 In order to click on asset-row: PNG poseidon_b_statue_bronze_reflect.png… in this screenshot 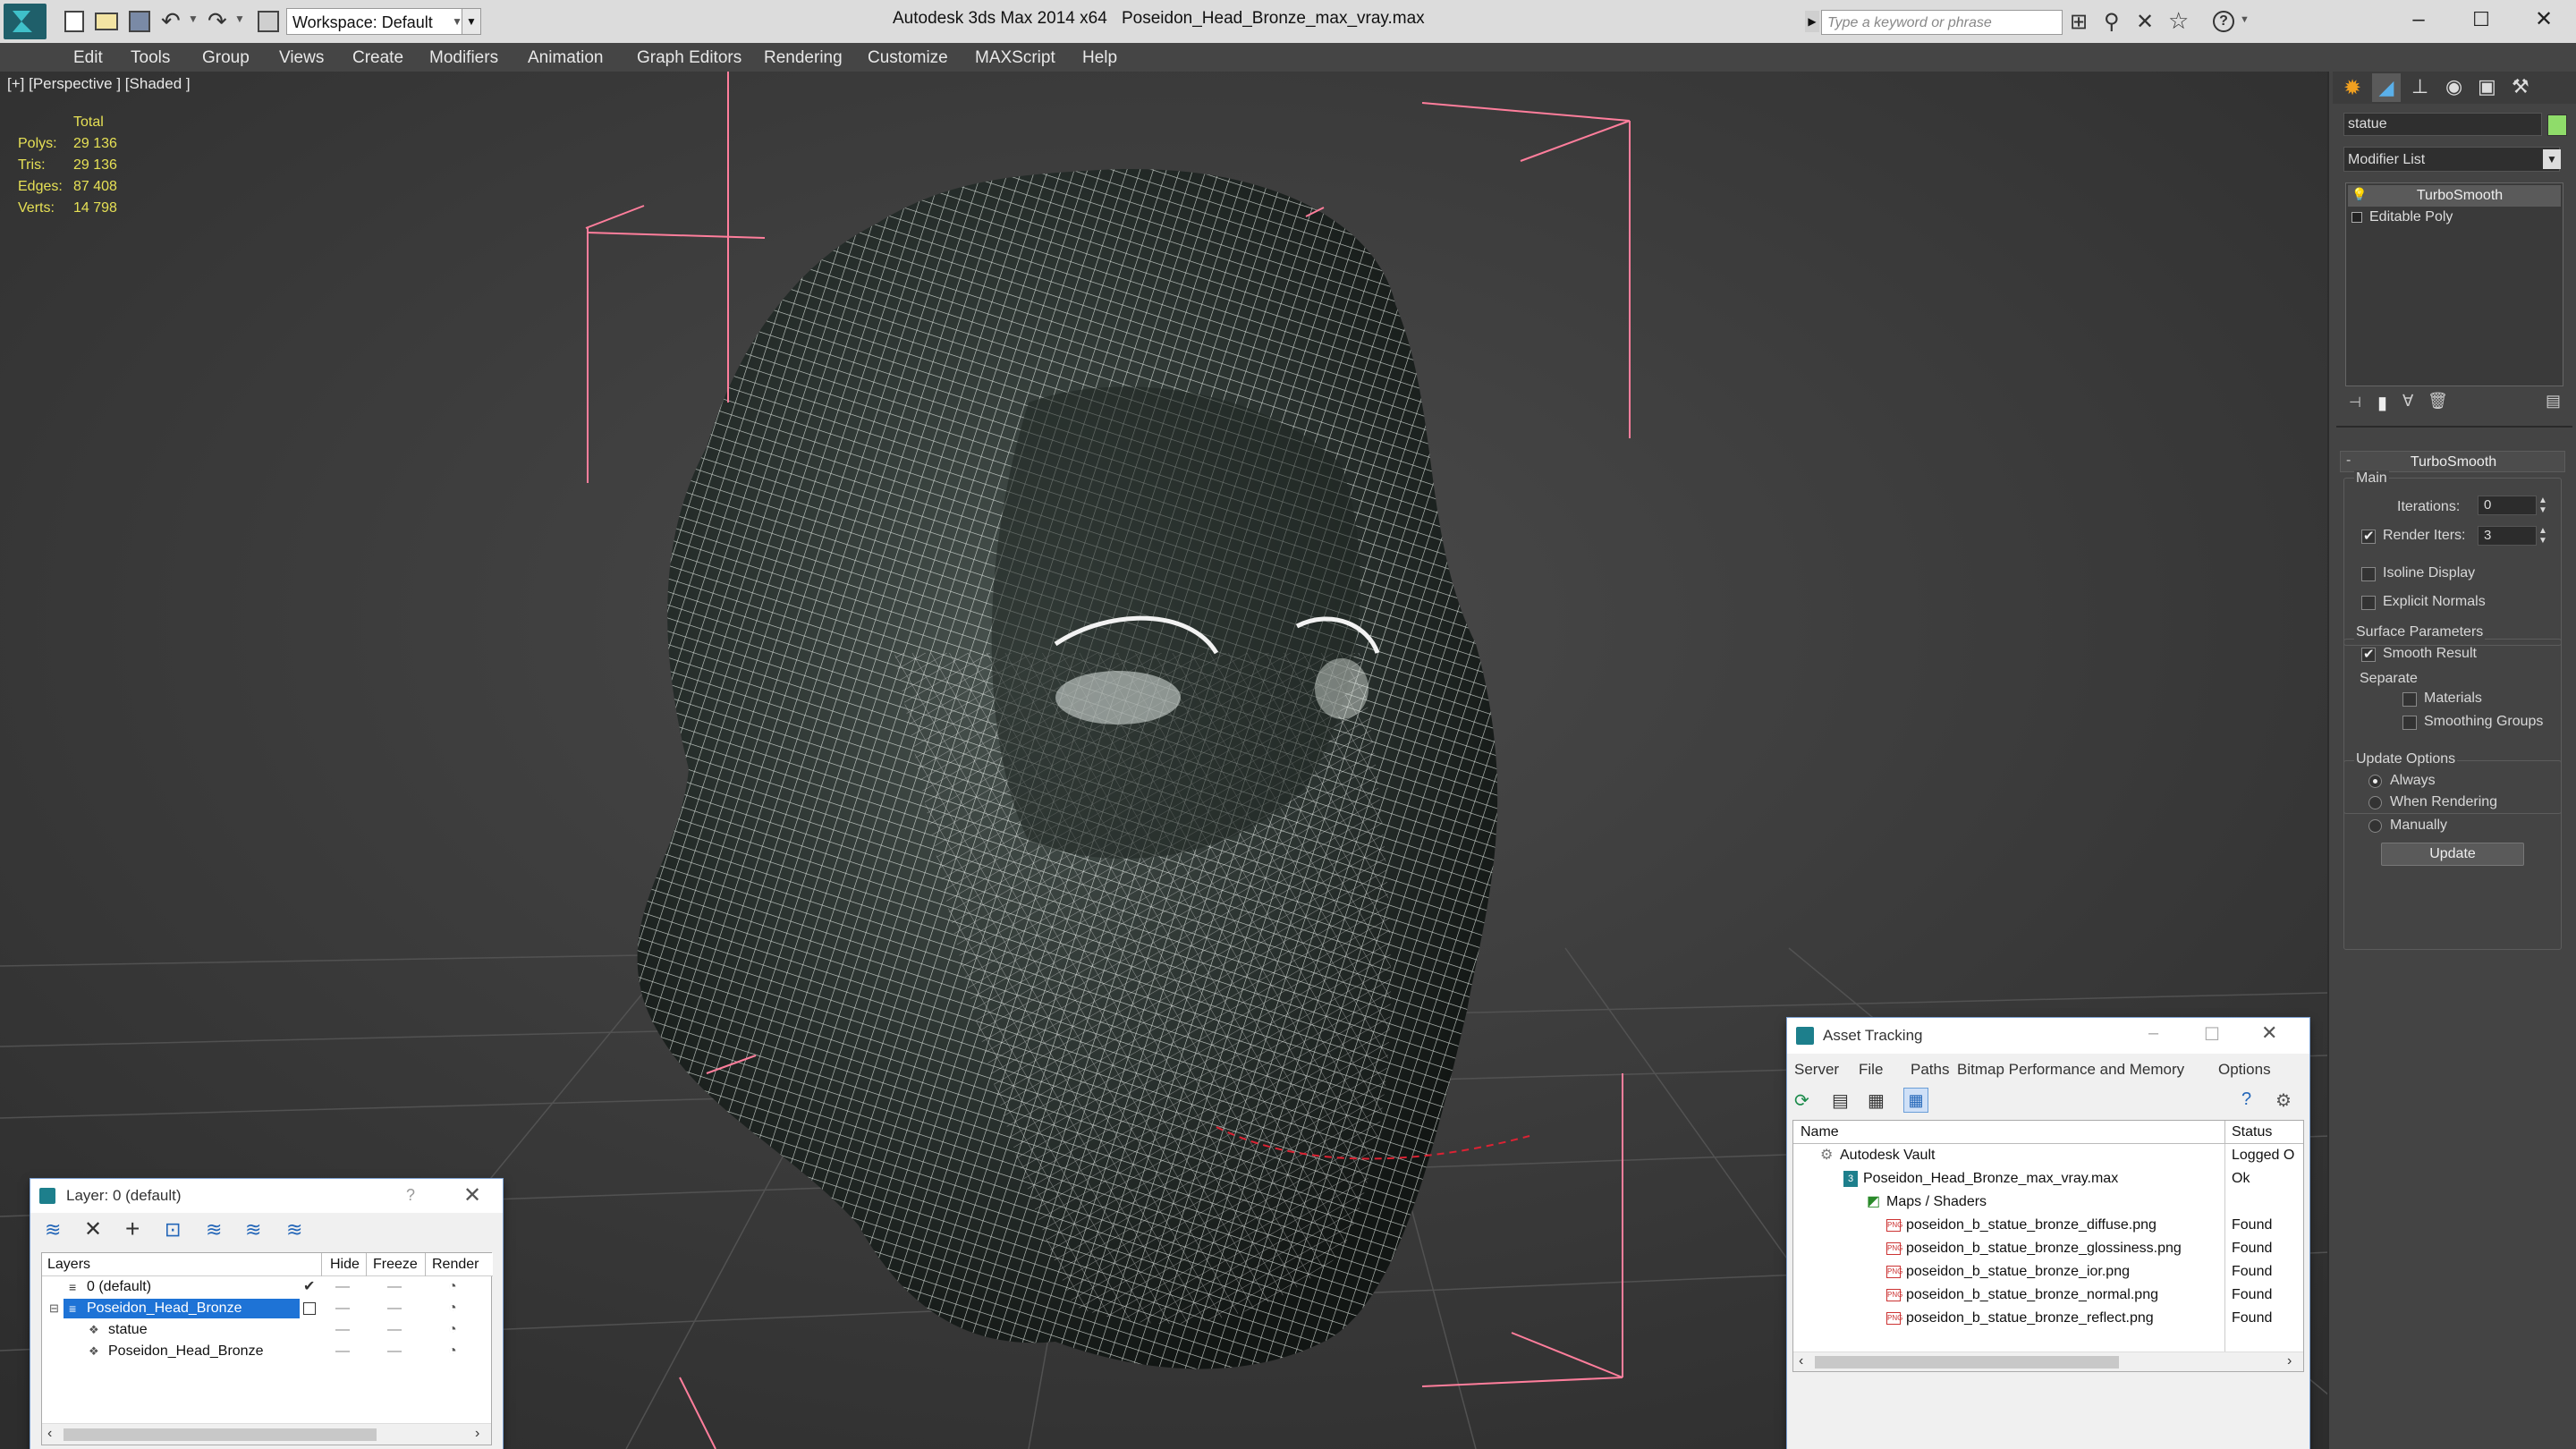, I will do `click(2048, 1318)`.